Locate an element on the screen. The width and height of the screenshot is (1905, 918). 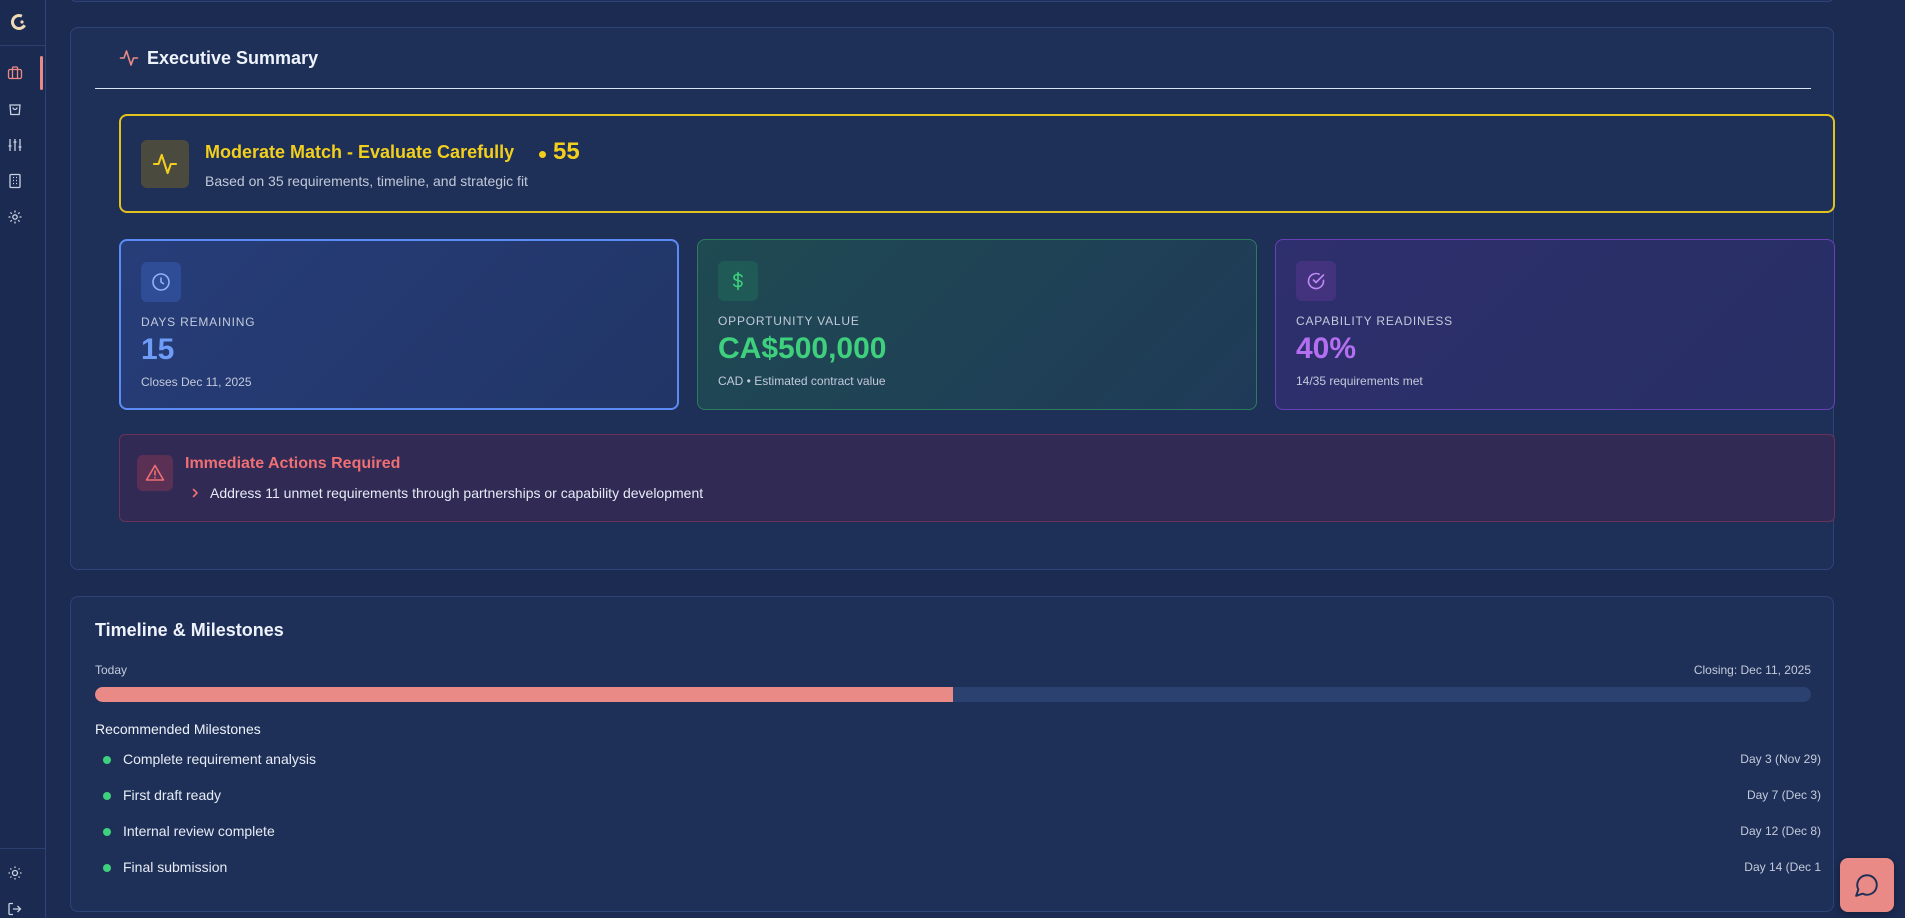
section-divider is located at coordinates (953, 88).